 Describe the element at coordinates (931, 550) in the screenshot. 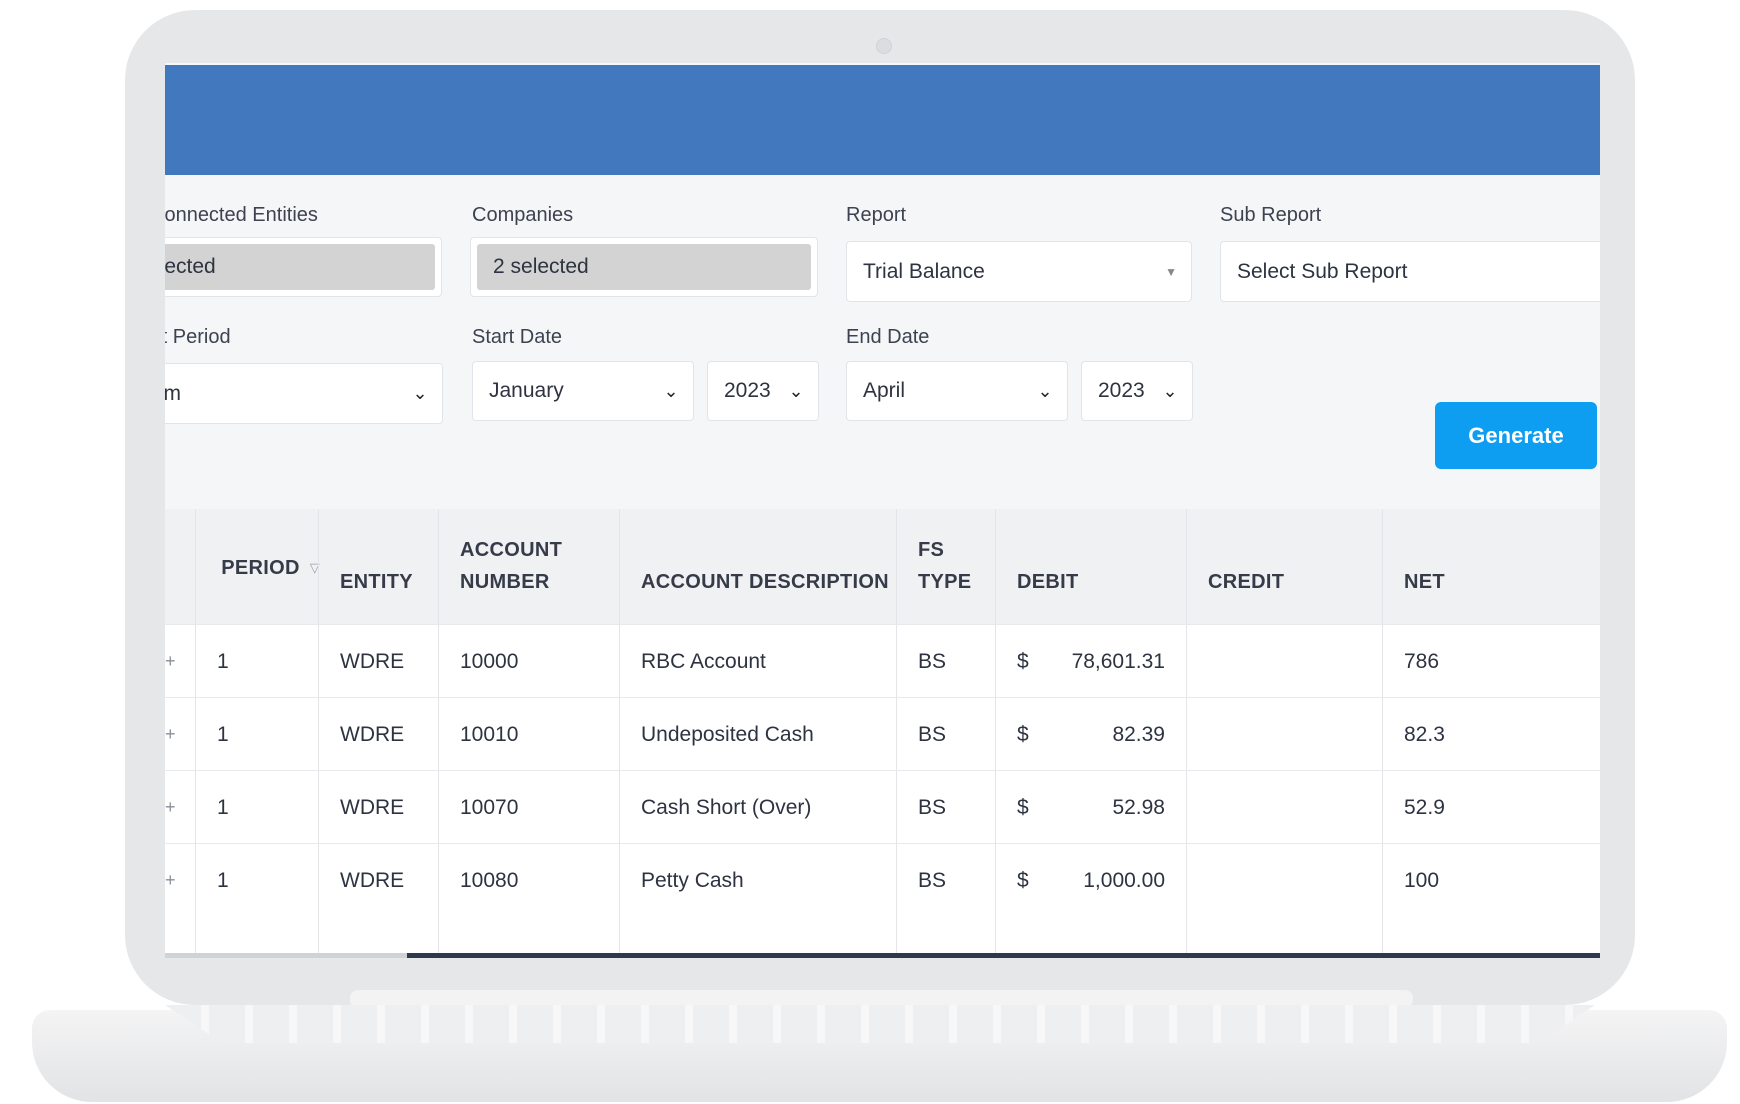

I see `fs-type-header-line1: FS` at that location.